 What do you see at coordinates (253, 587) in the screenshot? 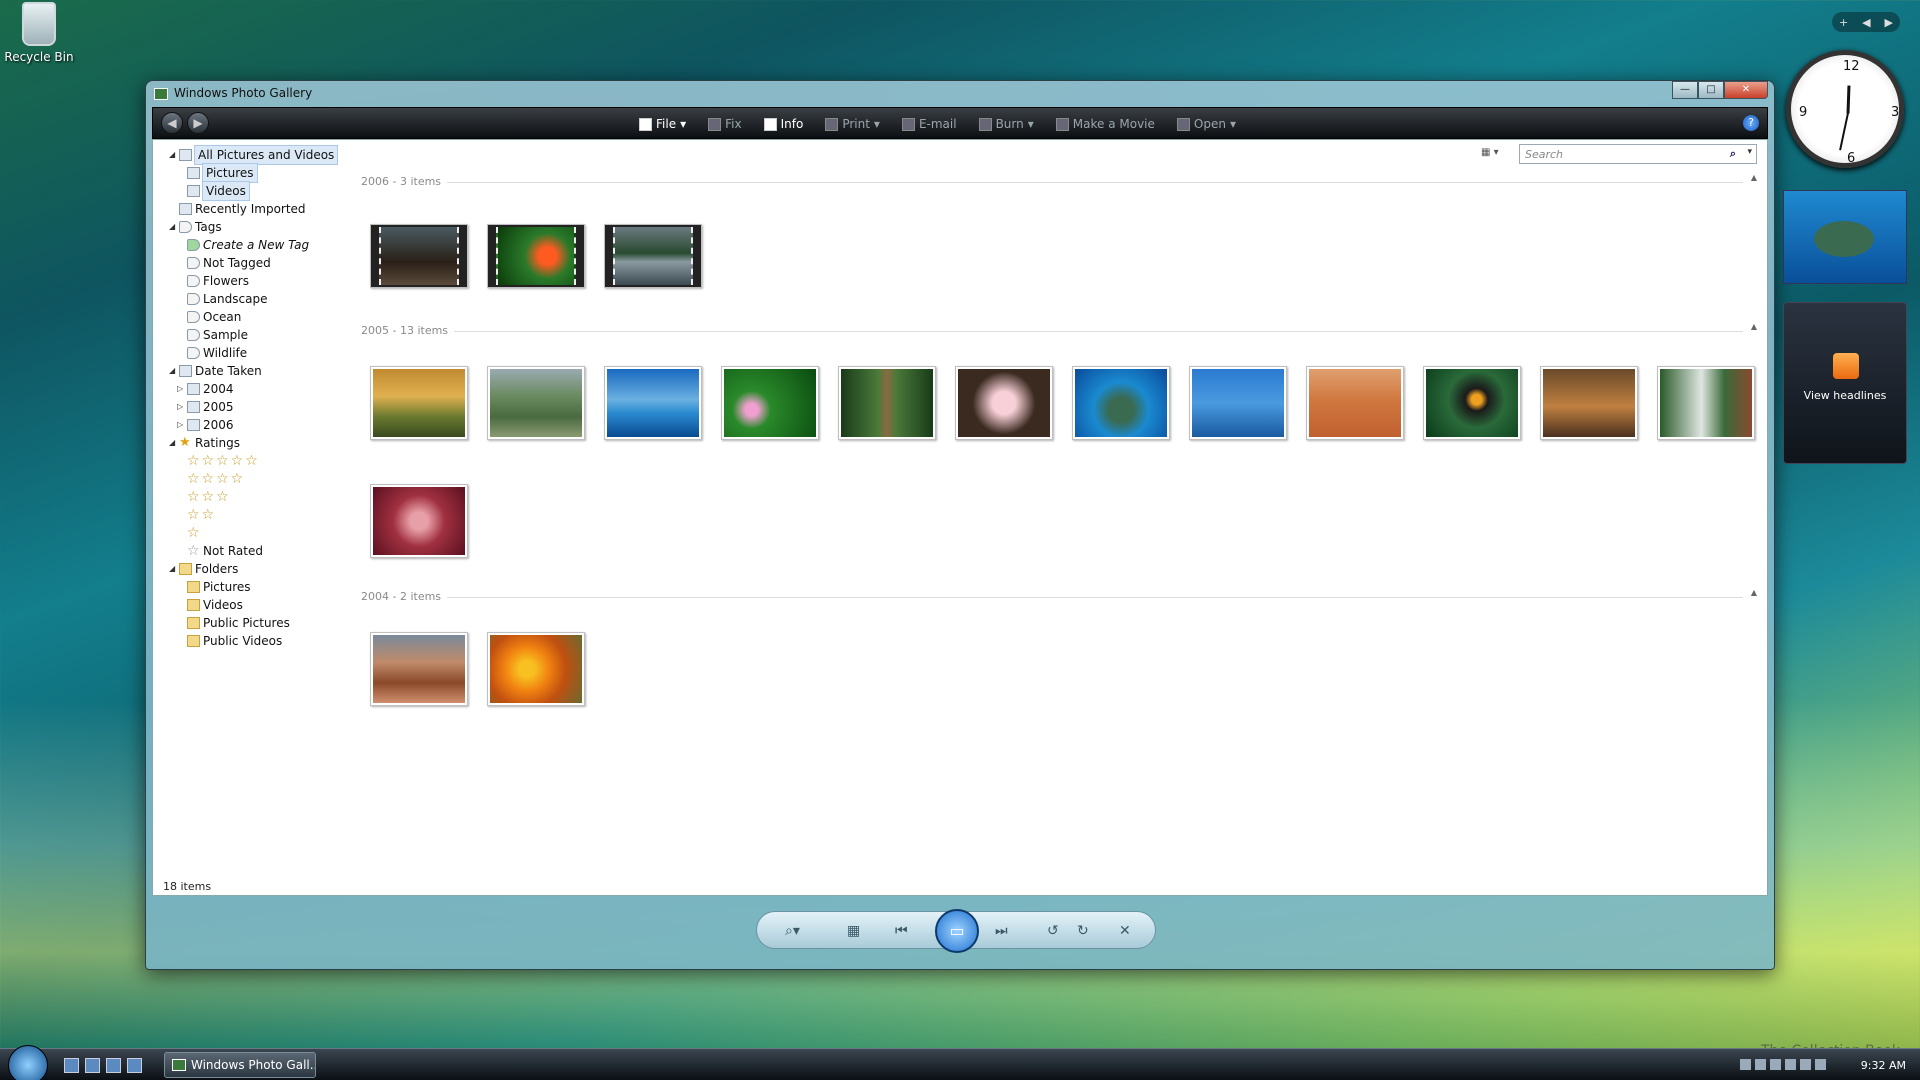
I see `nav-folder-pictures: Pictures` at bounding box center [253, 587].